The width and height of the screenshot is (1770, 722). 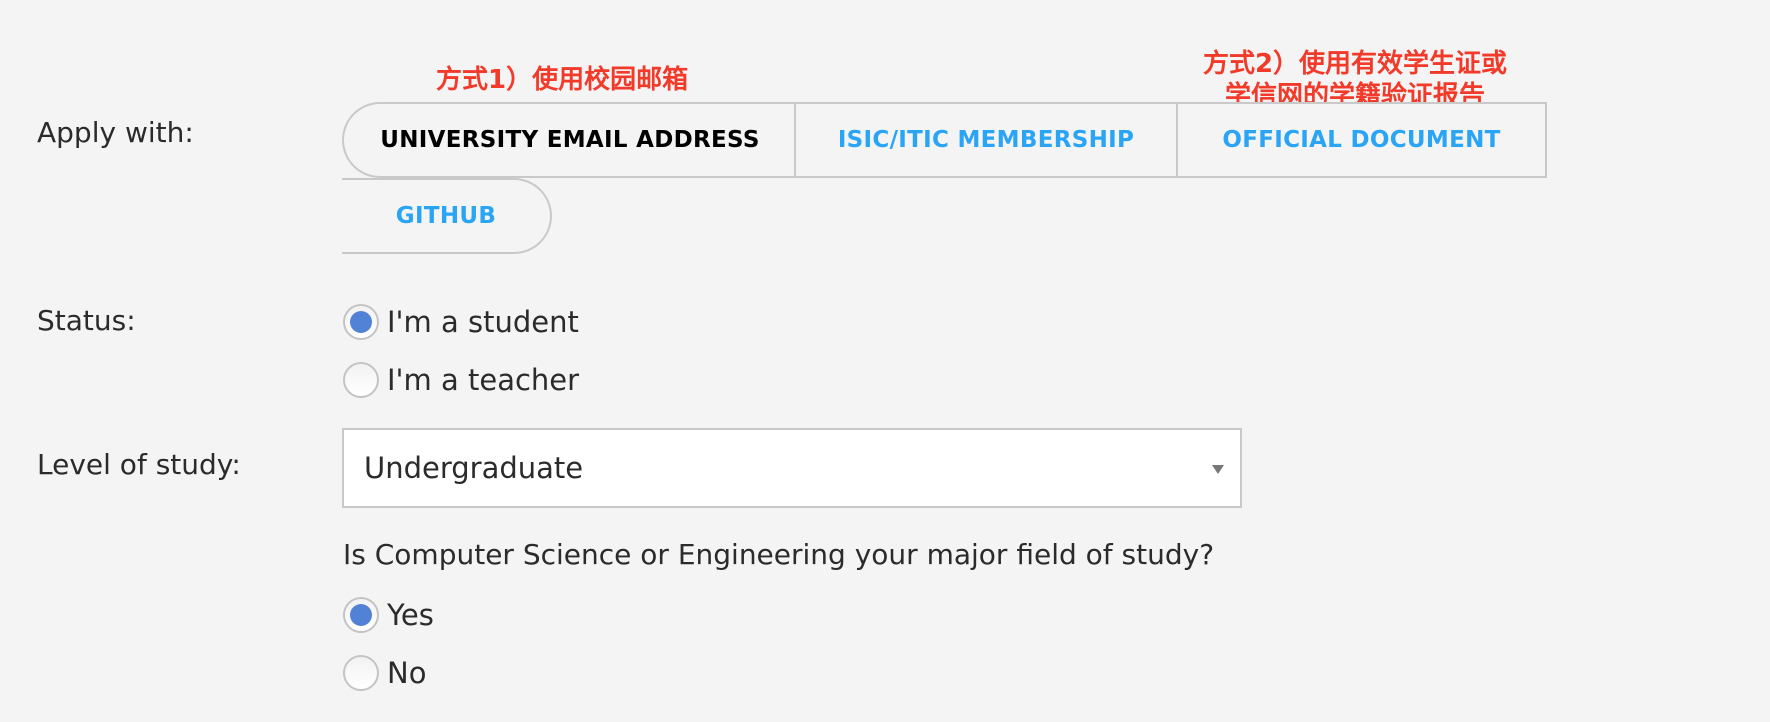 I want to click on major-option-yes: Yes, so click(x=388, y=615).